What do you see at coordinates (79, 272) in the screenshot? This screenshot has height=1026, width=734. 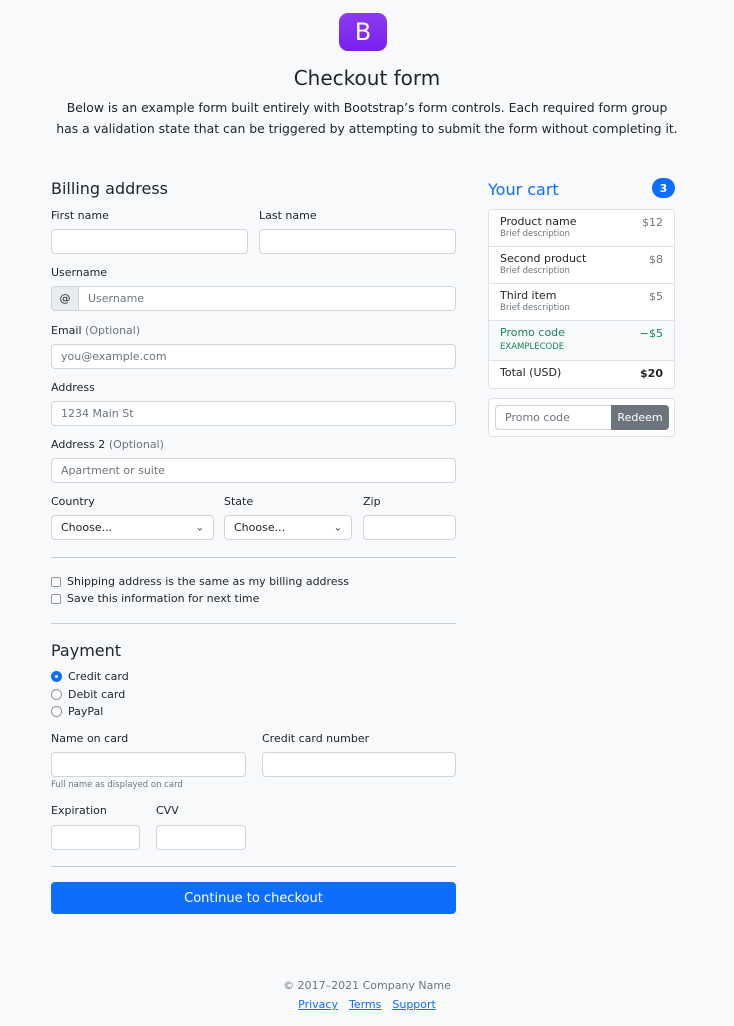 I see `username-label: Username` at bounding box center [79, 272].